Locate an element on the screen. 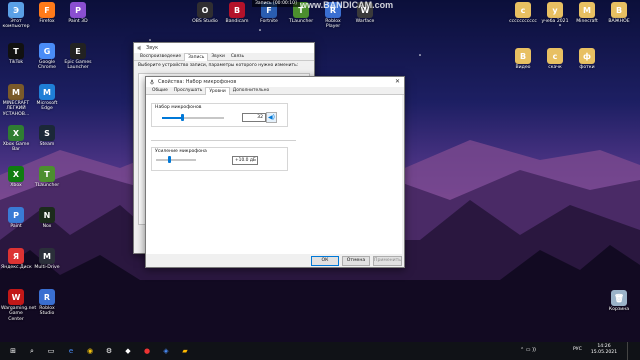 This screenshot has width=640, height=360. clock: 14:26 15.05.2021 is located at coordinates (604, 350).